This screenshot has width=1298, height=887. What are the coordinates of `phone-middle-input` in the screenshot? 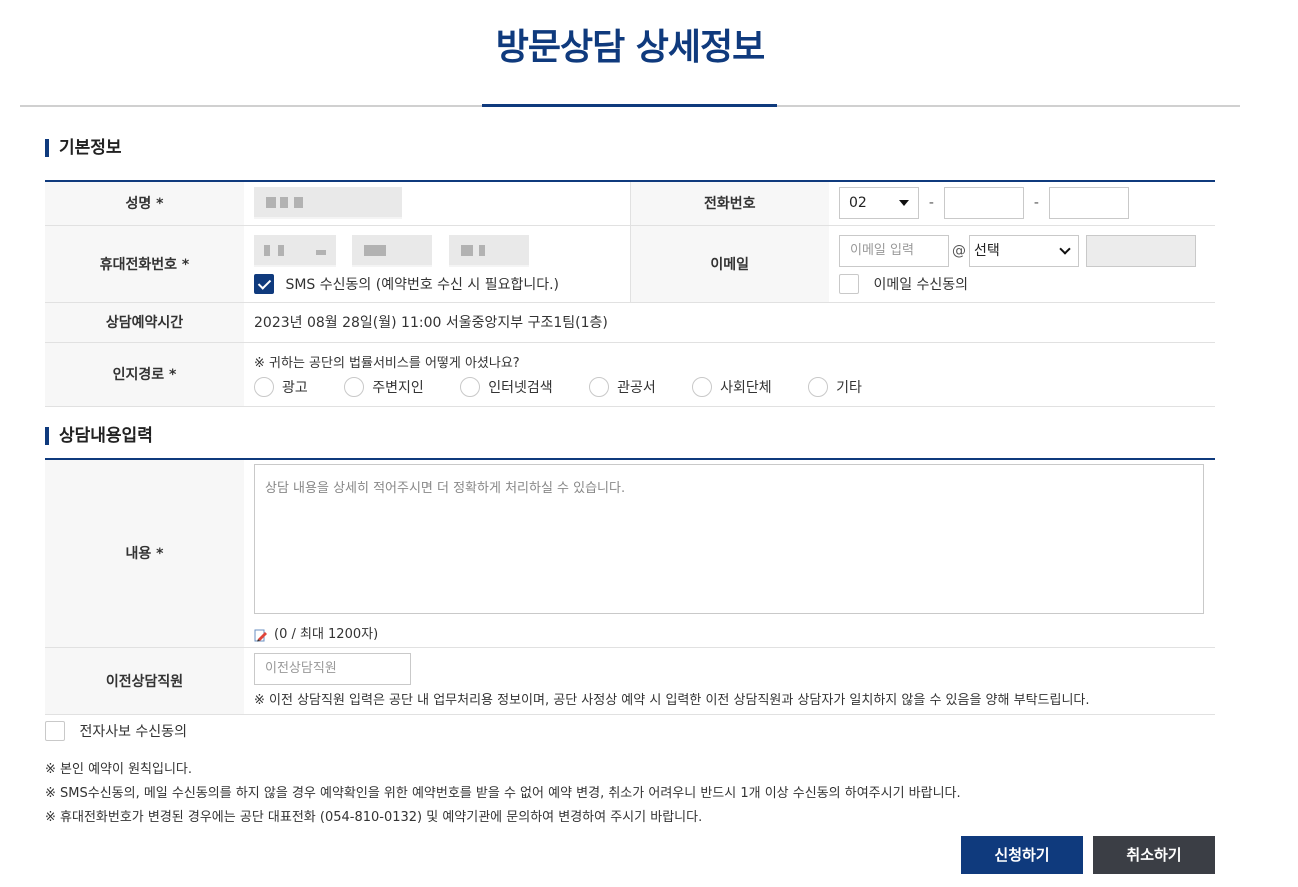 It's located at (983, 203).